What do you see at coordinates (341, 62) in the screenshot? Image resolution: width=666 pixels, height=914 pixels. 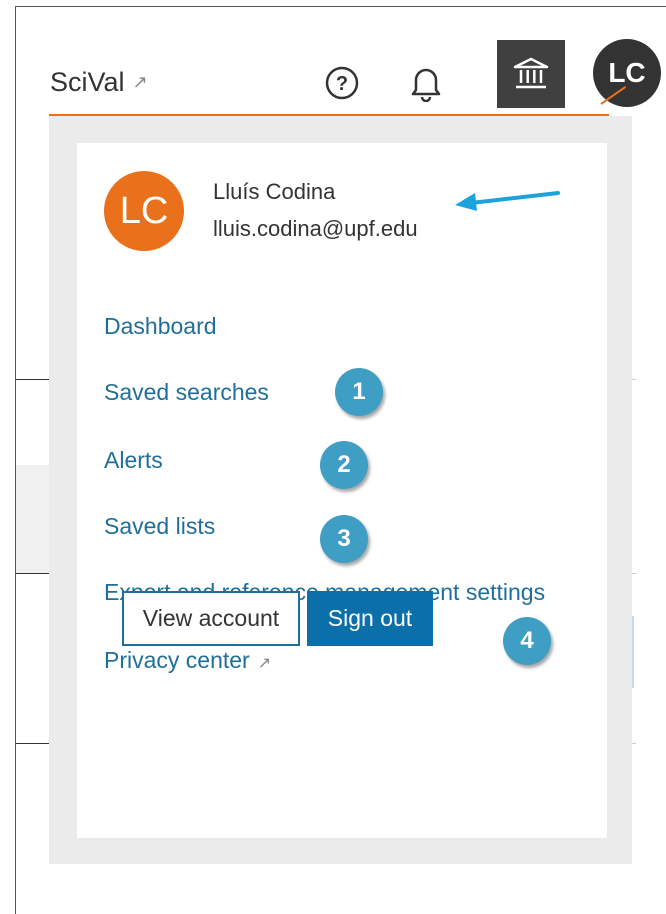 I see `top-header: SciVal ↗ ? LC` at bounding box center [341, 62].